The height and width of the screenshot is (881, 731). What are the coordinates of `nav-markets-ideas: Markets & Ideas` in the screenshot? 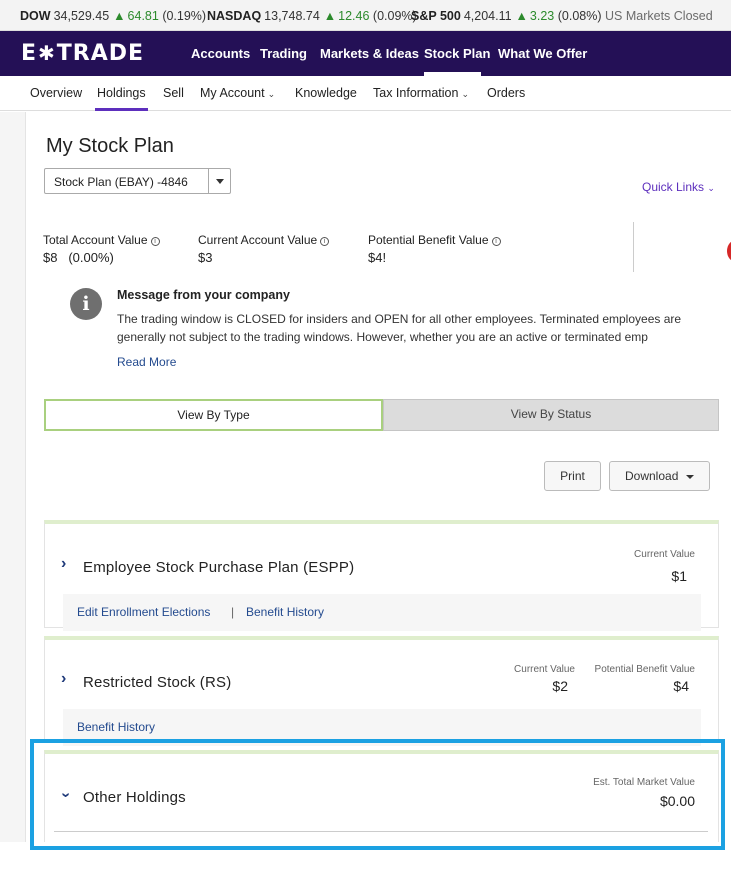 It's located at (369, 53).